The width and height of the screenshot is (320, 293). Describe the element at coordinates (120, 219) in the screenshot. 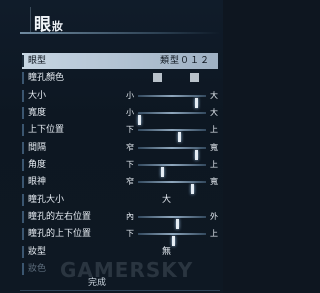

I see `menu-item-pupil-horizontal: 瞳孔的左右位置 內 外` at that location.